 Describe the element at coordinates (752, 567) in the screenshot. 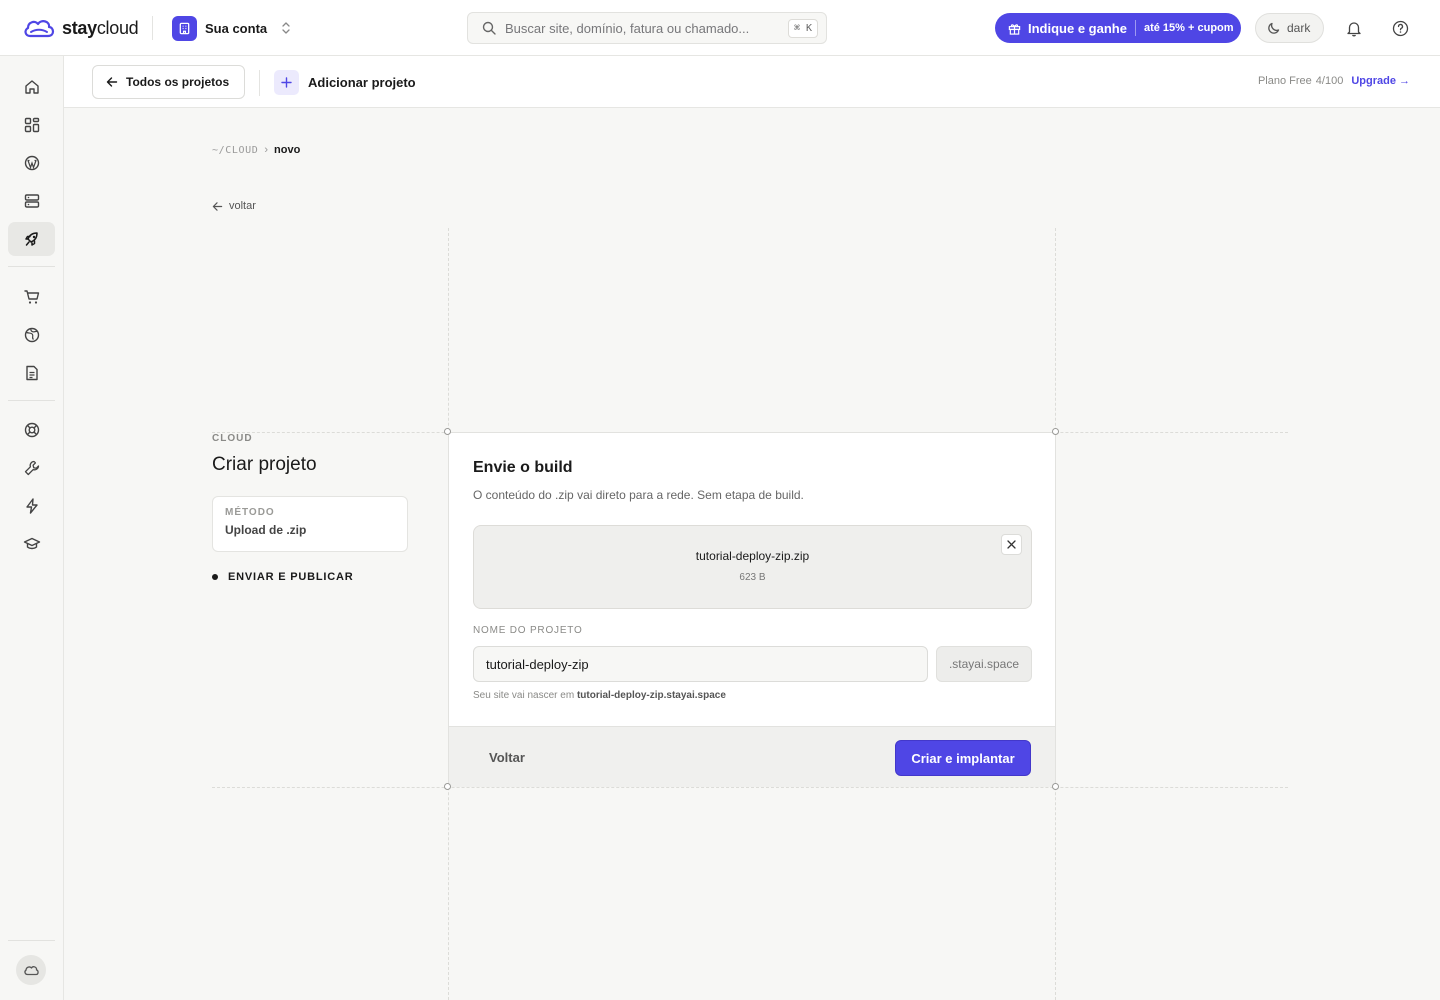

I see `file-dropzone: tutorial-deploy-zip.zip 623 B` at that location.